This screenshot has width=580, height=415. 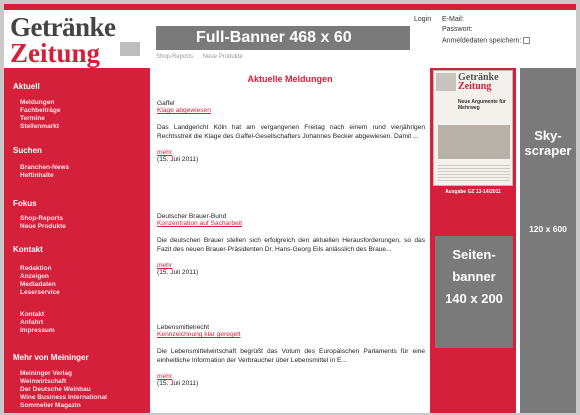 I want to click on cover-headline: Neue Argumente für Mehrweg, so click(x=482, y=105).